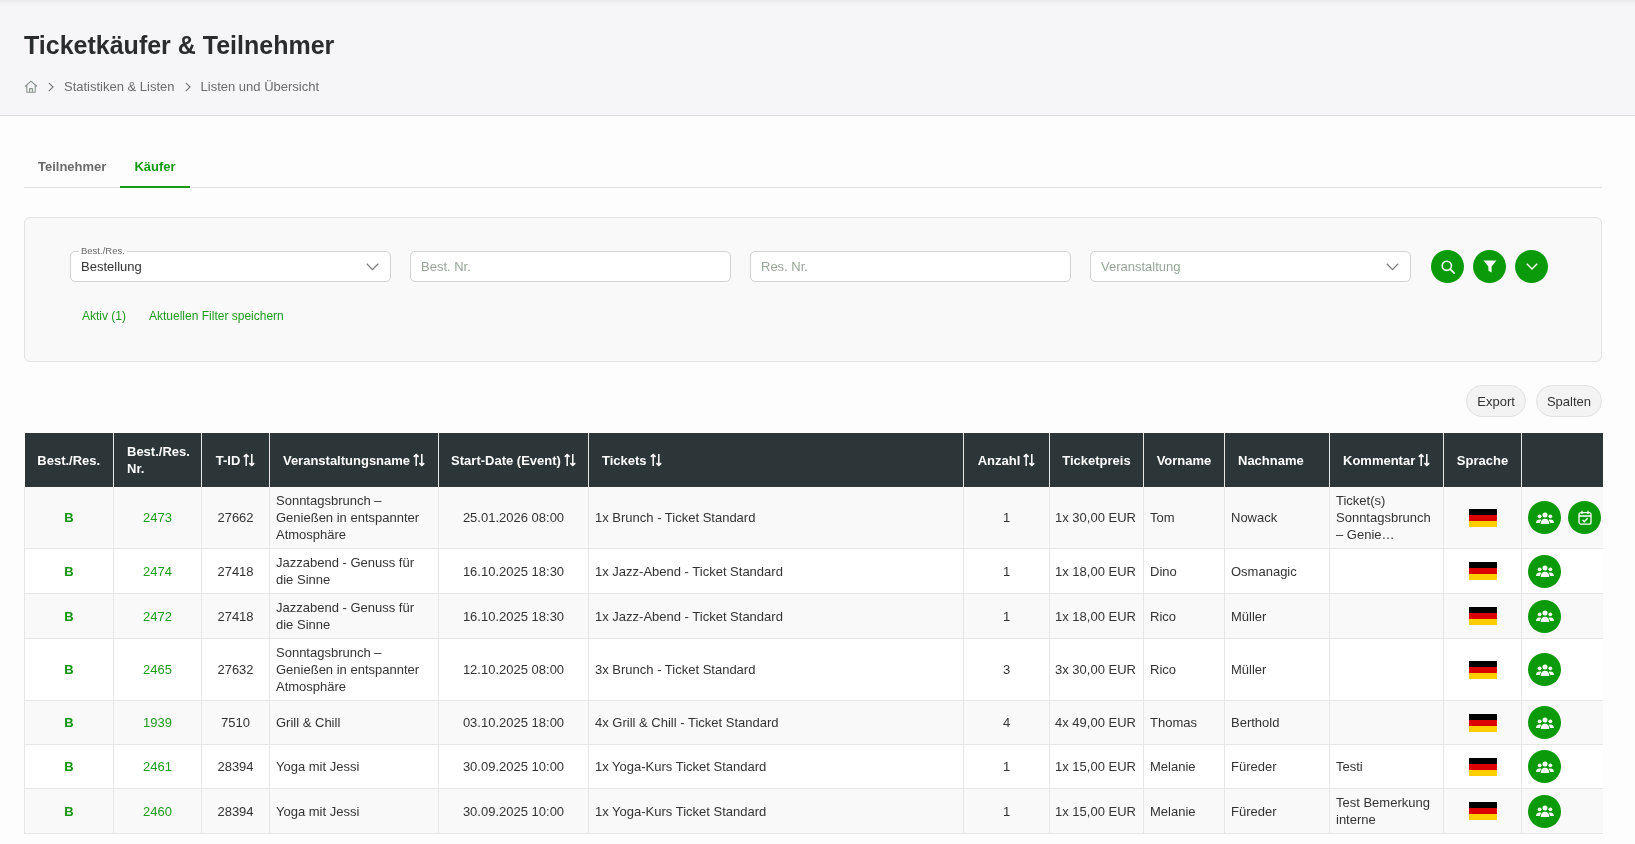 The width and height of the screenshot is (1635, 844). What do you see at coordinates (354, 571) in the screenshot?
I see `table-cell: Jazzabend - Genuss für die Sinne` at bounding box center [354, 571].